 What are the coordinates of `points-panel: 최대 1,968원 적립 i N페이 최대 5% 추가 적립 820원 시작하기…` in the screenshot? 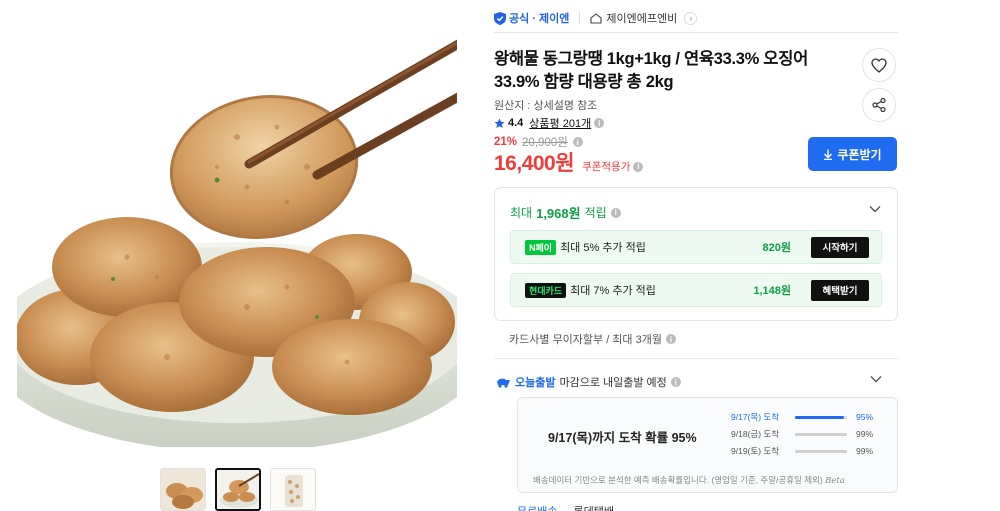 It's located at (696, 254).